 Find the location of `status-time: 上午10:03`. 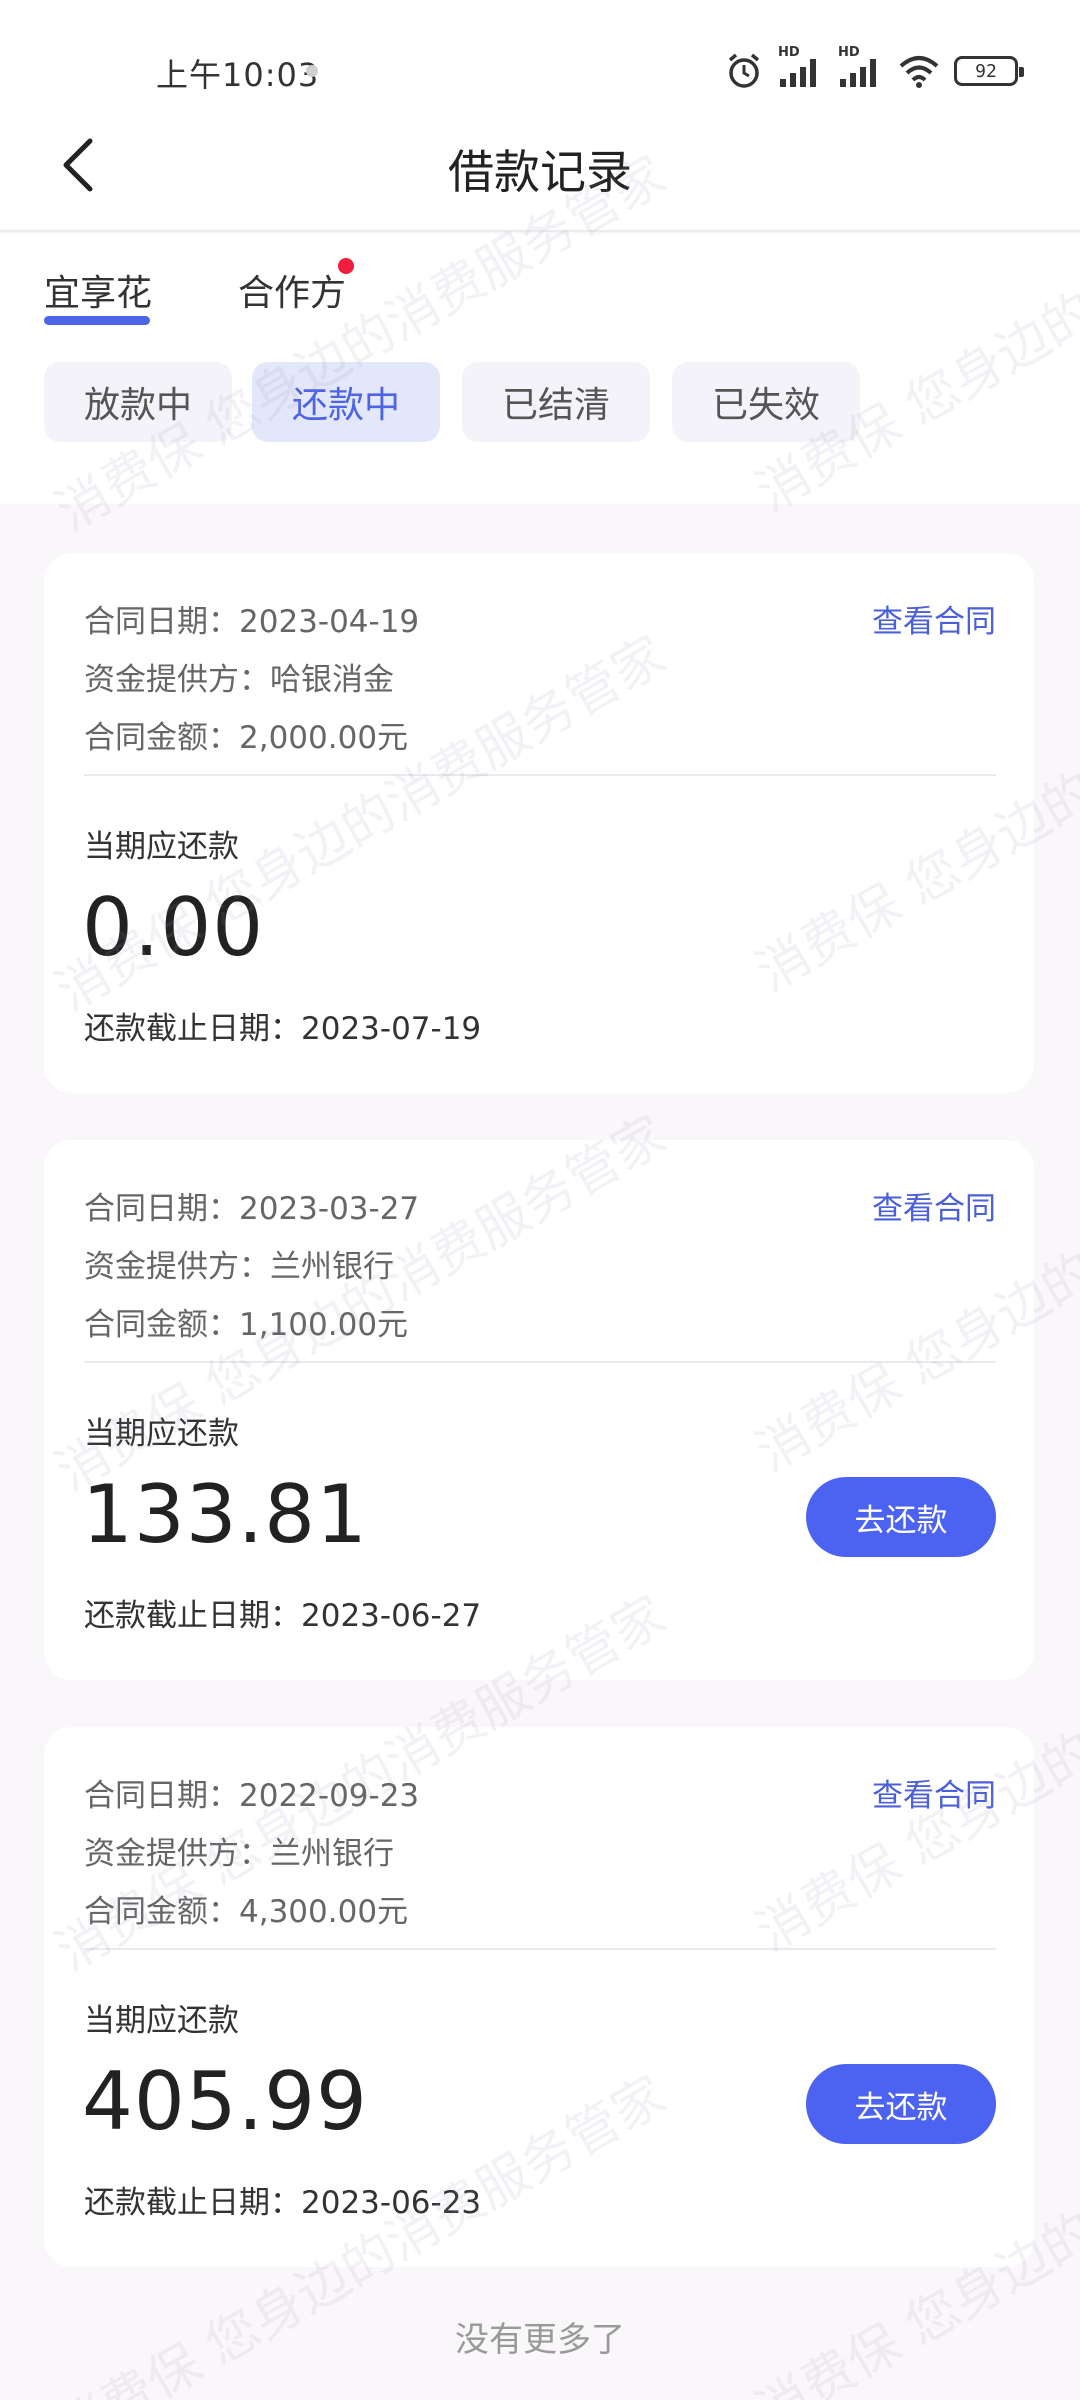

status-time: 上午10:03 is located at coordinates (238, 75).